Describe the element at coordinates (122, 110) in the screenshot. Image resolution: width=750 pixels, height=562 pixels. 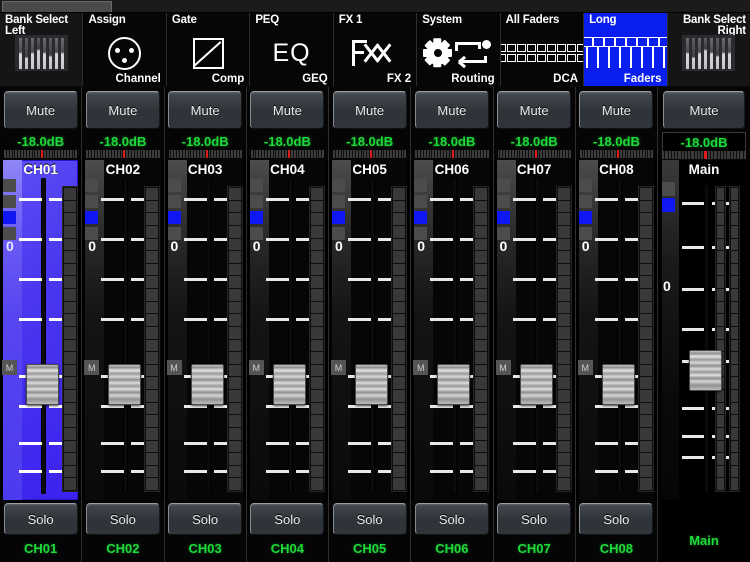
I see `mute-button-ch02: Mute` at that location.